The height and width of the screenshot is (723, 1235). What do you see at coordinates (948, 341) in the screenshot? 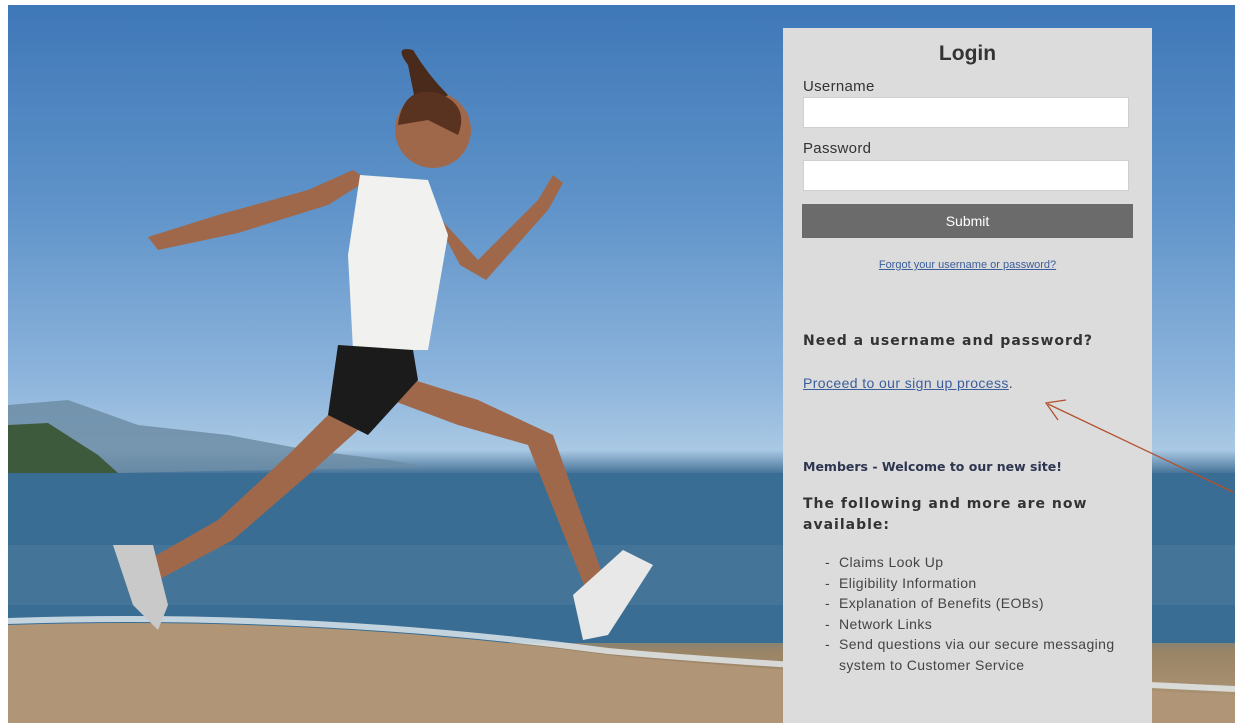
I see `signup-heading: Need a username and password?` at bounding box center [948, 341].